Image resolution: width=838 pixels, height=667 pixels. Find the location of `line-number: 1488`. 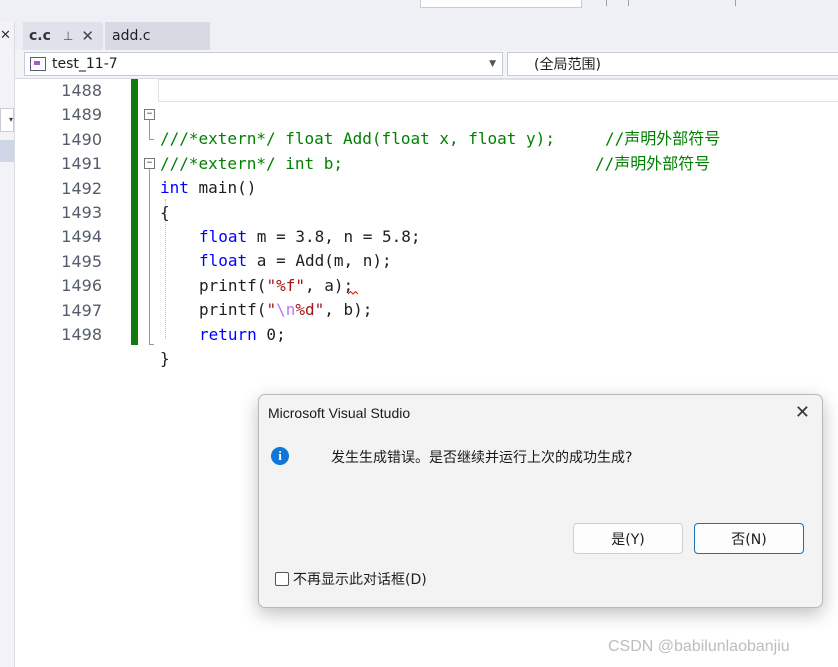

line-number: 1488 is located at coordinates (81, 90).